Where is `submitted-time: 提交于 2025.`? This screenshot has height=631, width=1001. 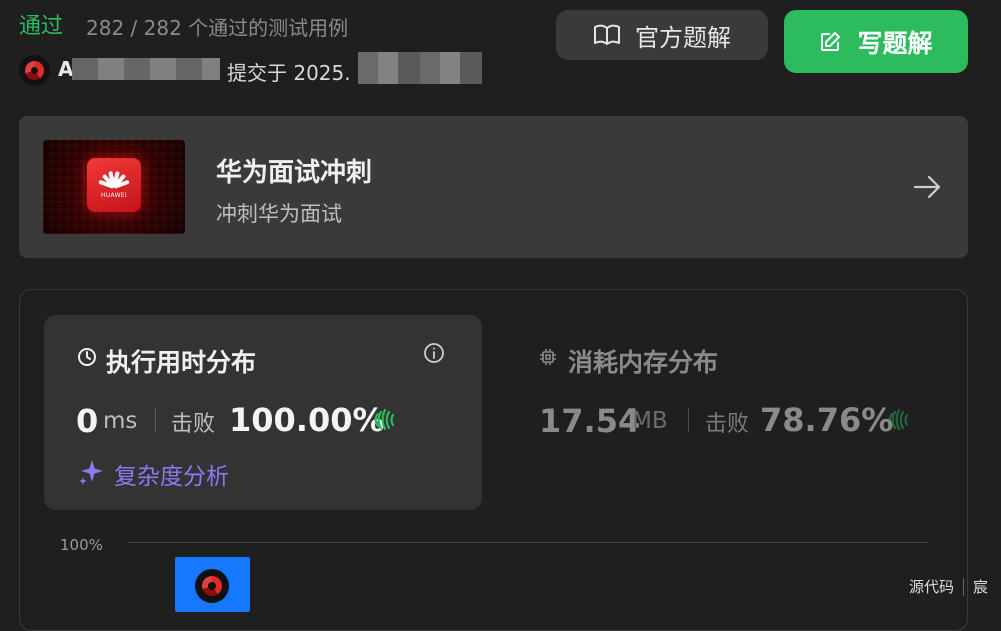 submitted-time: 提交于 2025. is located at coordinates (289, 73).